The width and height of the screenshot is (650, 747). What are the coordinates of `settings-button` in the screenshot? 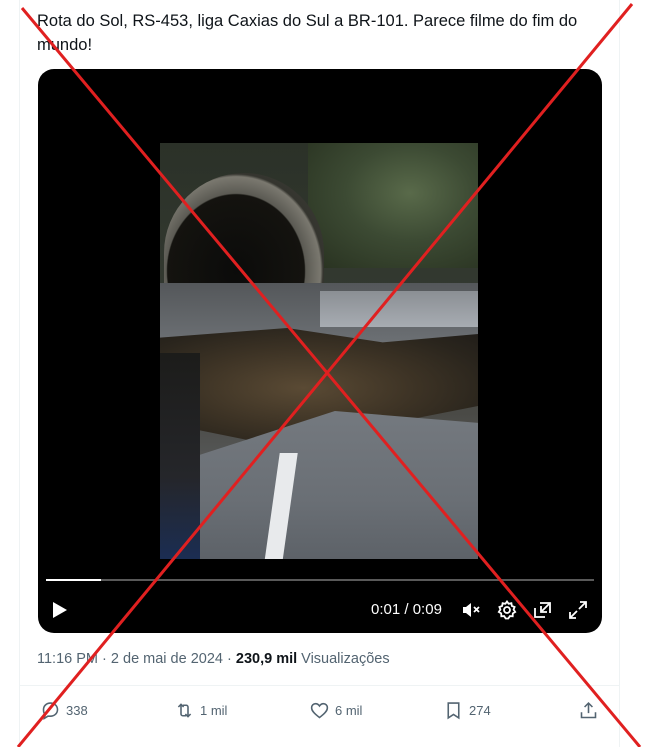 It's located at (507, 610).